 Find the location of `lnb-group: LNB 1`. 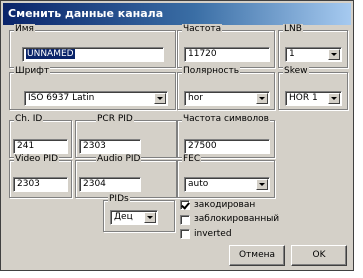

lnb-group: LNB 1 is located at coordinates (313, 46).